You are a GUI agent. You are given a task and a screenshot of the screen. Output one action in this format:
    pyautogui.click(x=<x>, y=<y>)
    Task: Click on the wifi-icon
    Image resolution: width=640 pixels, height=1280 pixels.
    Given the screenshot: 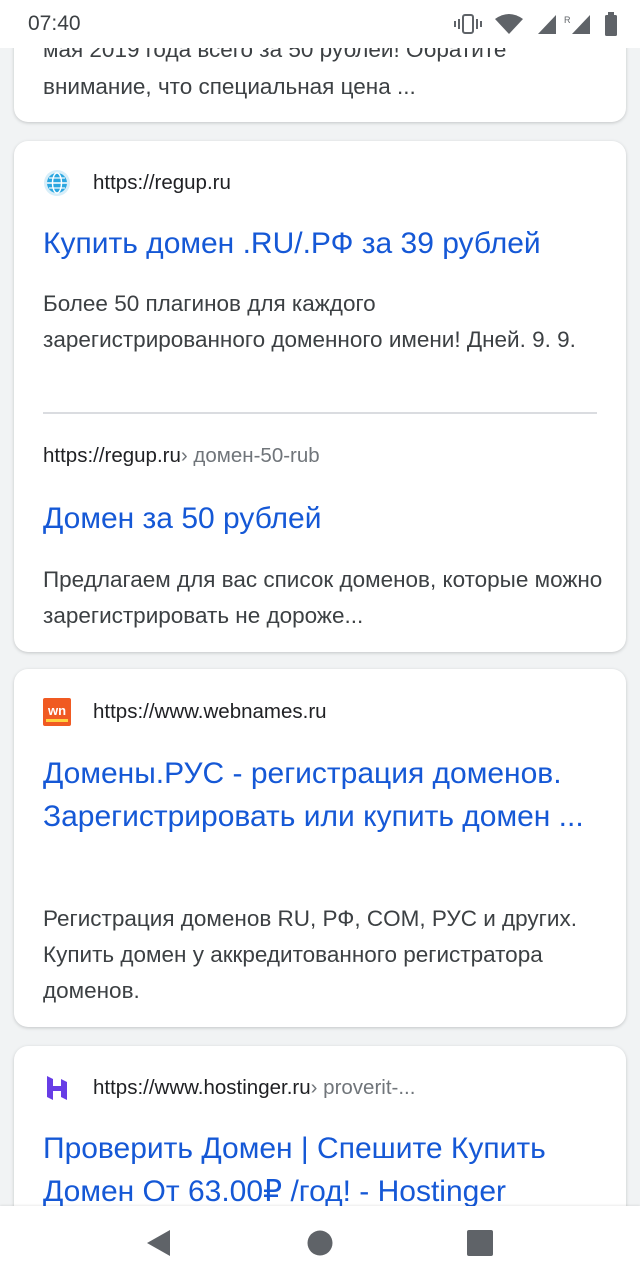 What is the action you would take?
    pyautogui.click(x=509, y=24)
    